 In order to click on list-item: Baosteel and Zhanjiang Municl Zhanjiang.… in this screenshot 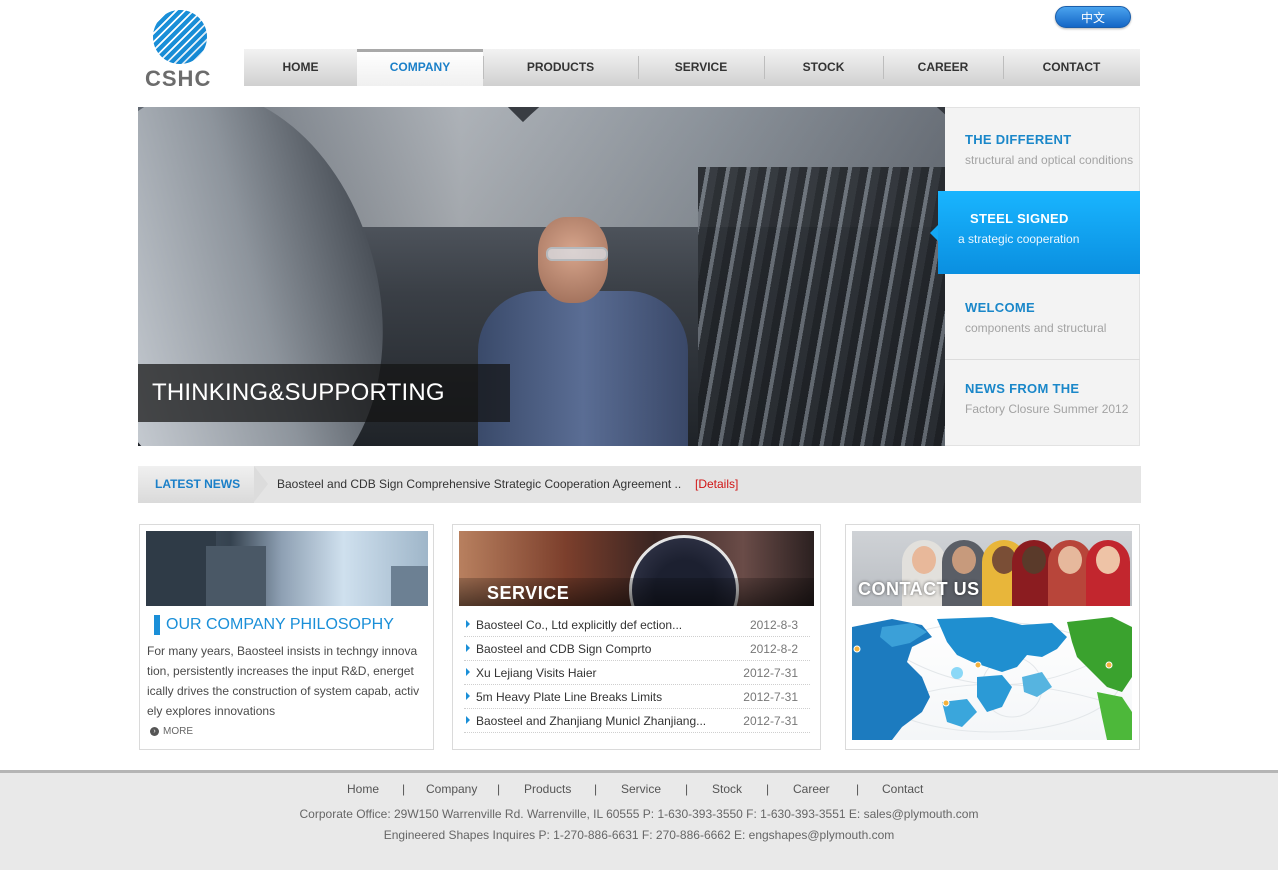, I will do `click(637, 721)`.